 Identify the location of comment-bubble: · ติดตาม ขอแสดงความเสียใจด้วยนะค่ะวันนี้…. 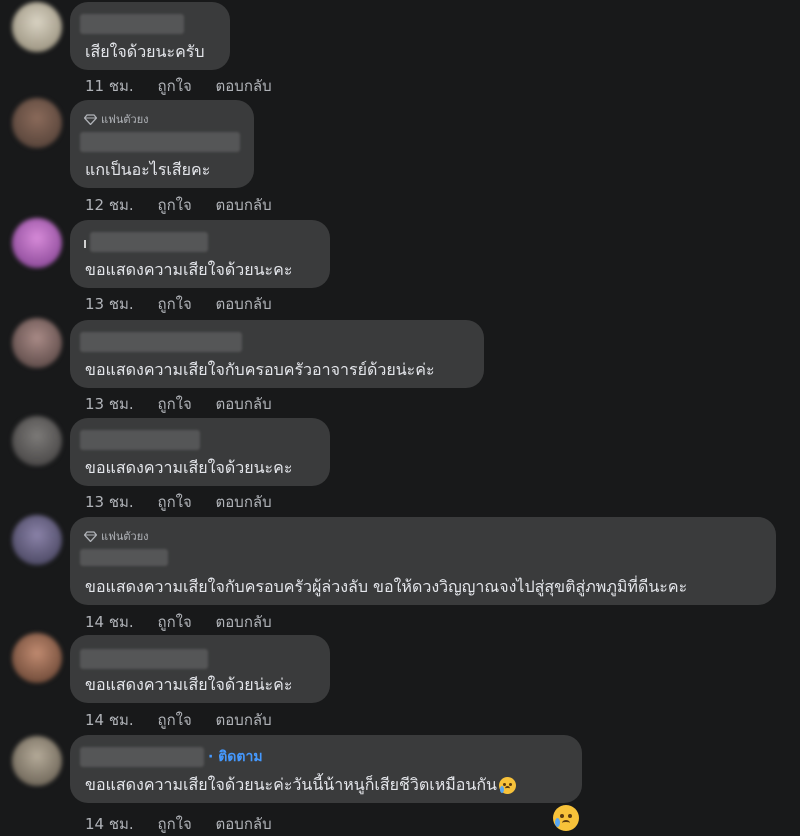
(326, 769).